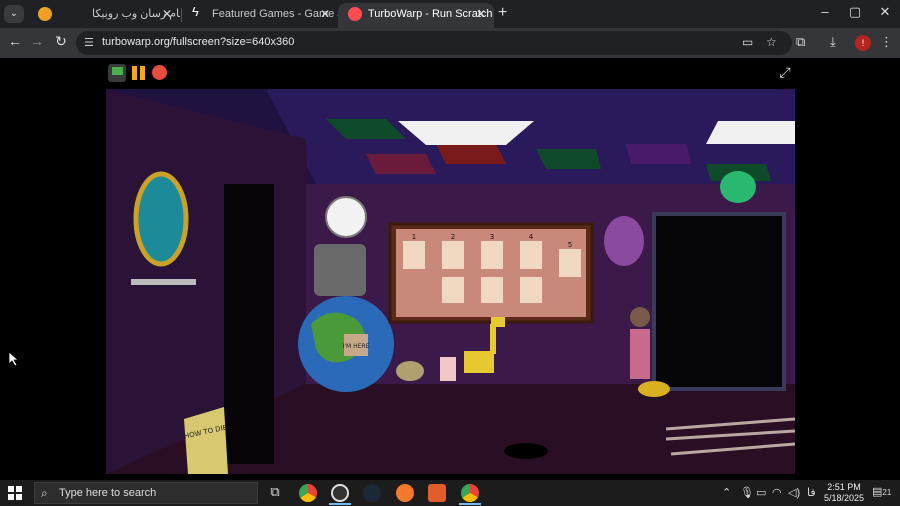  What do you see at coordinates (15, 493) in the screenshot?
I see `windows-start-icon` at bounding box center [15, 493].